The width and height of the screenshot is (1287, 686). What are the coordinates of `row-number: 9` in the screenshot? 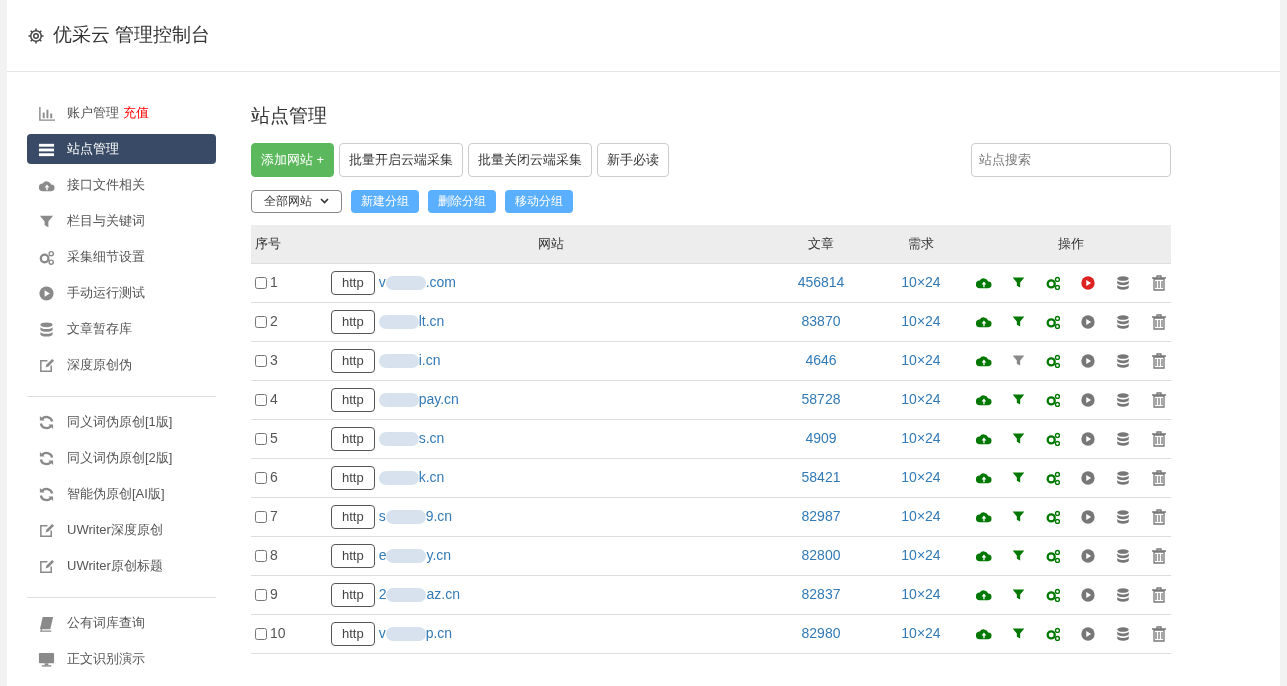 It's located at (274, 594).